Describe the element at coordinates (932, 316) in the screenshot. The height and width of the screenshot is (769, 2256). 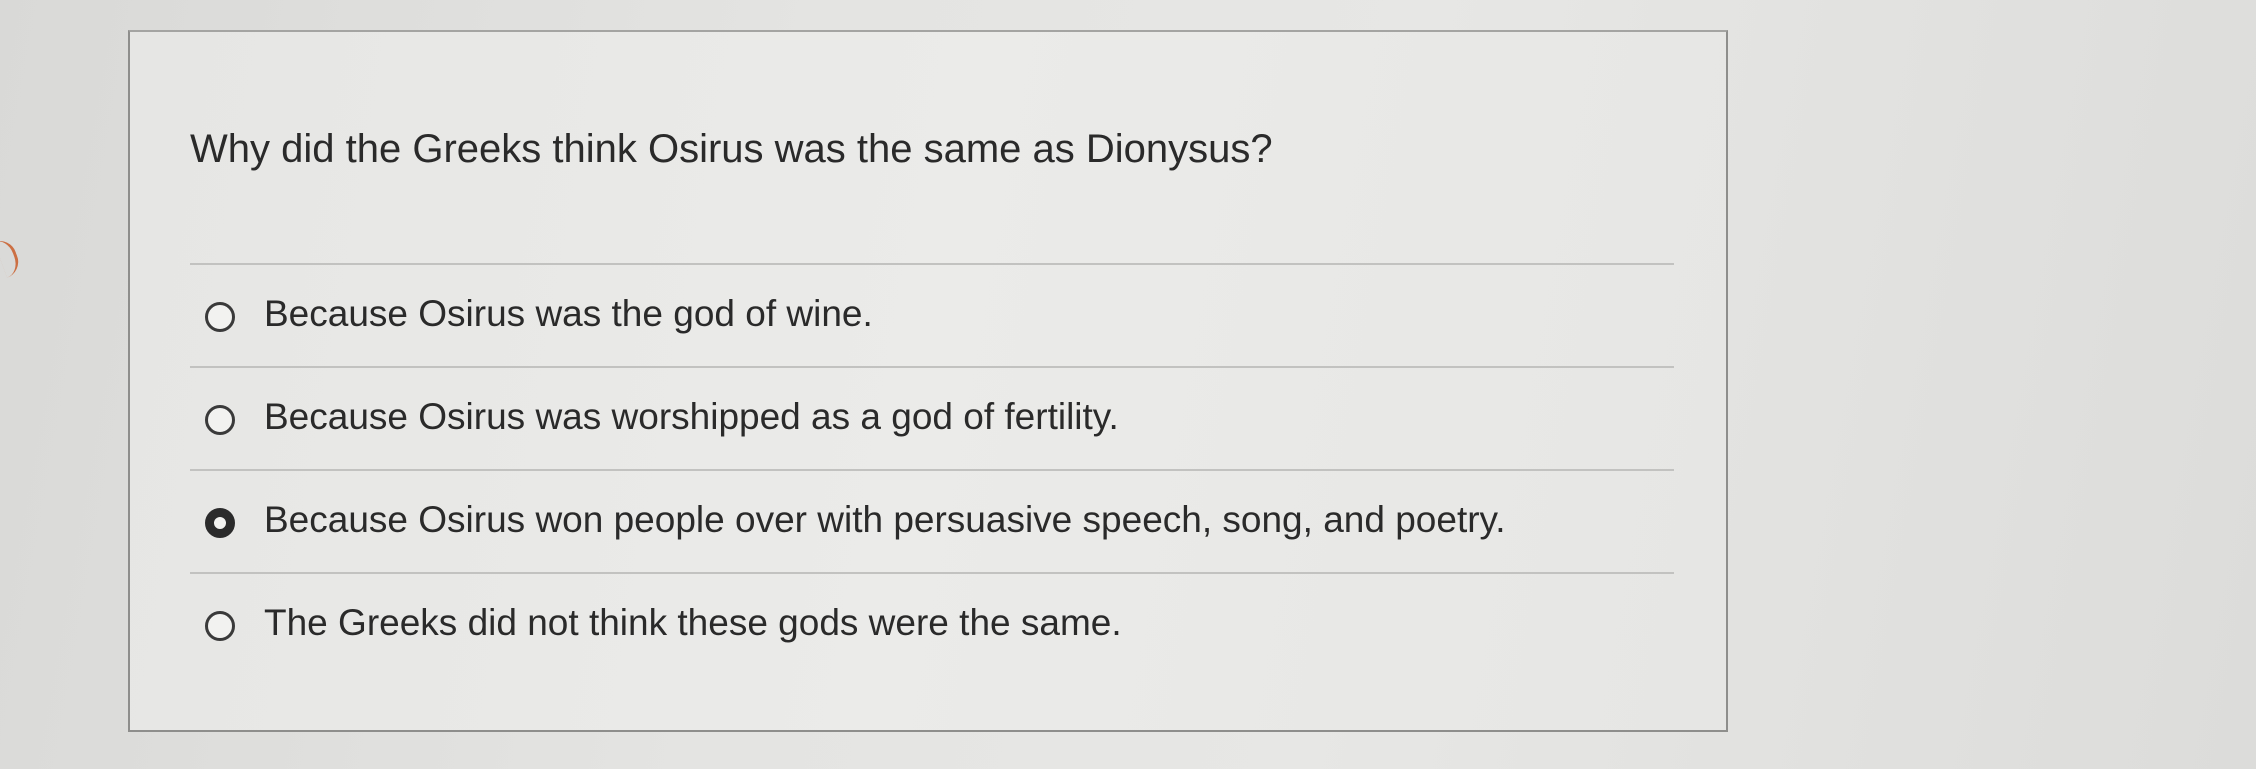
I see `answer-option-1: Because Osirus was the god of wine.` at that location.